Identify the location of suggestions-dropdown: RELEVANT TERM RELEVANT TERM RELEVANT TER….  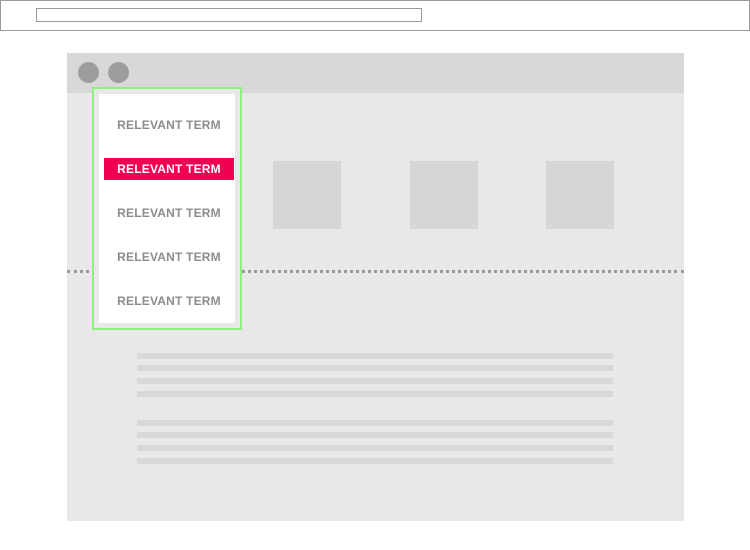
(167, 208).